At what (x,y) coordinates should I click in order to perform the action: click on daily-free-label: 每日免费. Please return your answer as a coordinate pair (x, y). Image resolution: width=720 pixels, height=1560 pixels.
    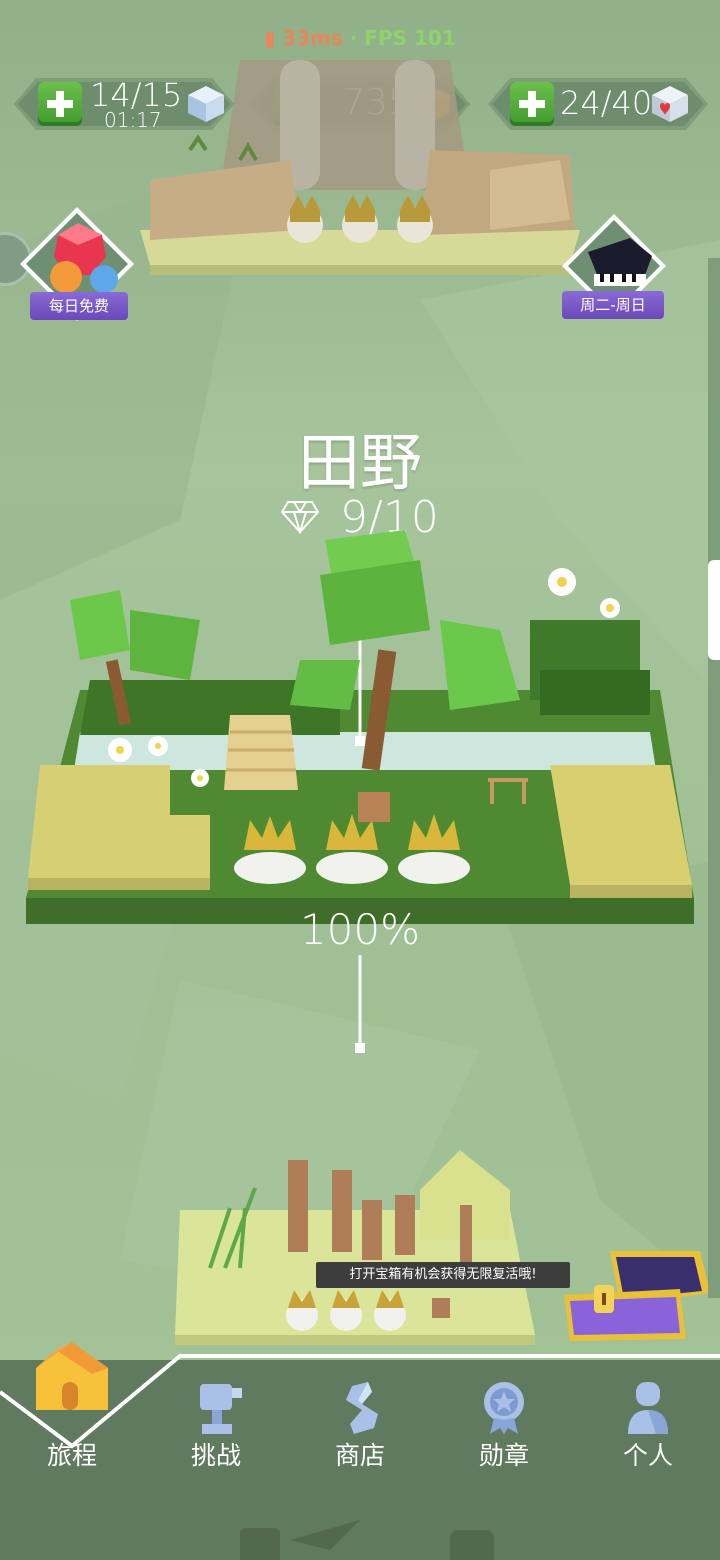
    Looking at the image, I should click on (79, 306).